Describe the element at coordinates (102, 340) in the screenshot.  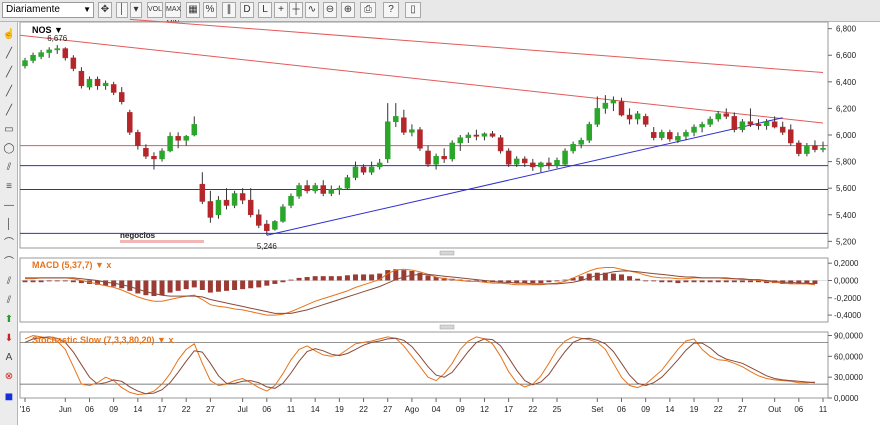
I see `stochastic-panel-title: Stochastic Slow (7,3,3,80,20) ▼ x` at that location.